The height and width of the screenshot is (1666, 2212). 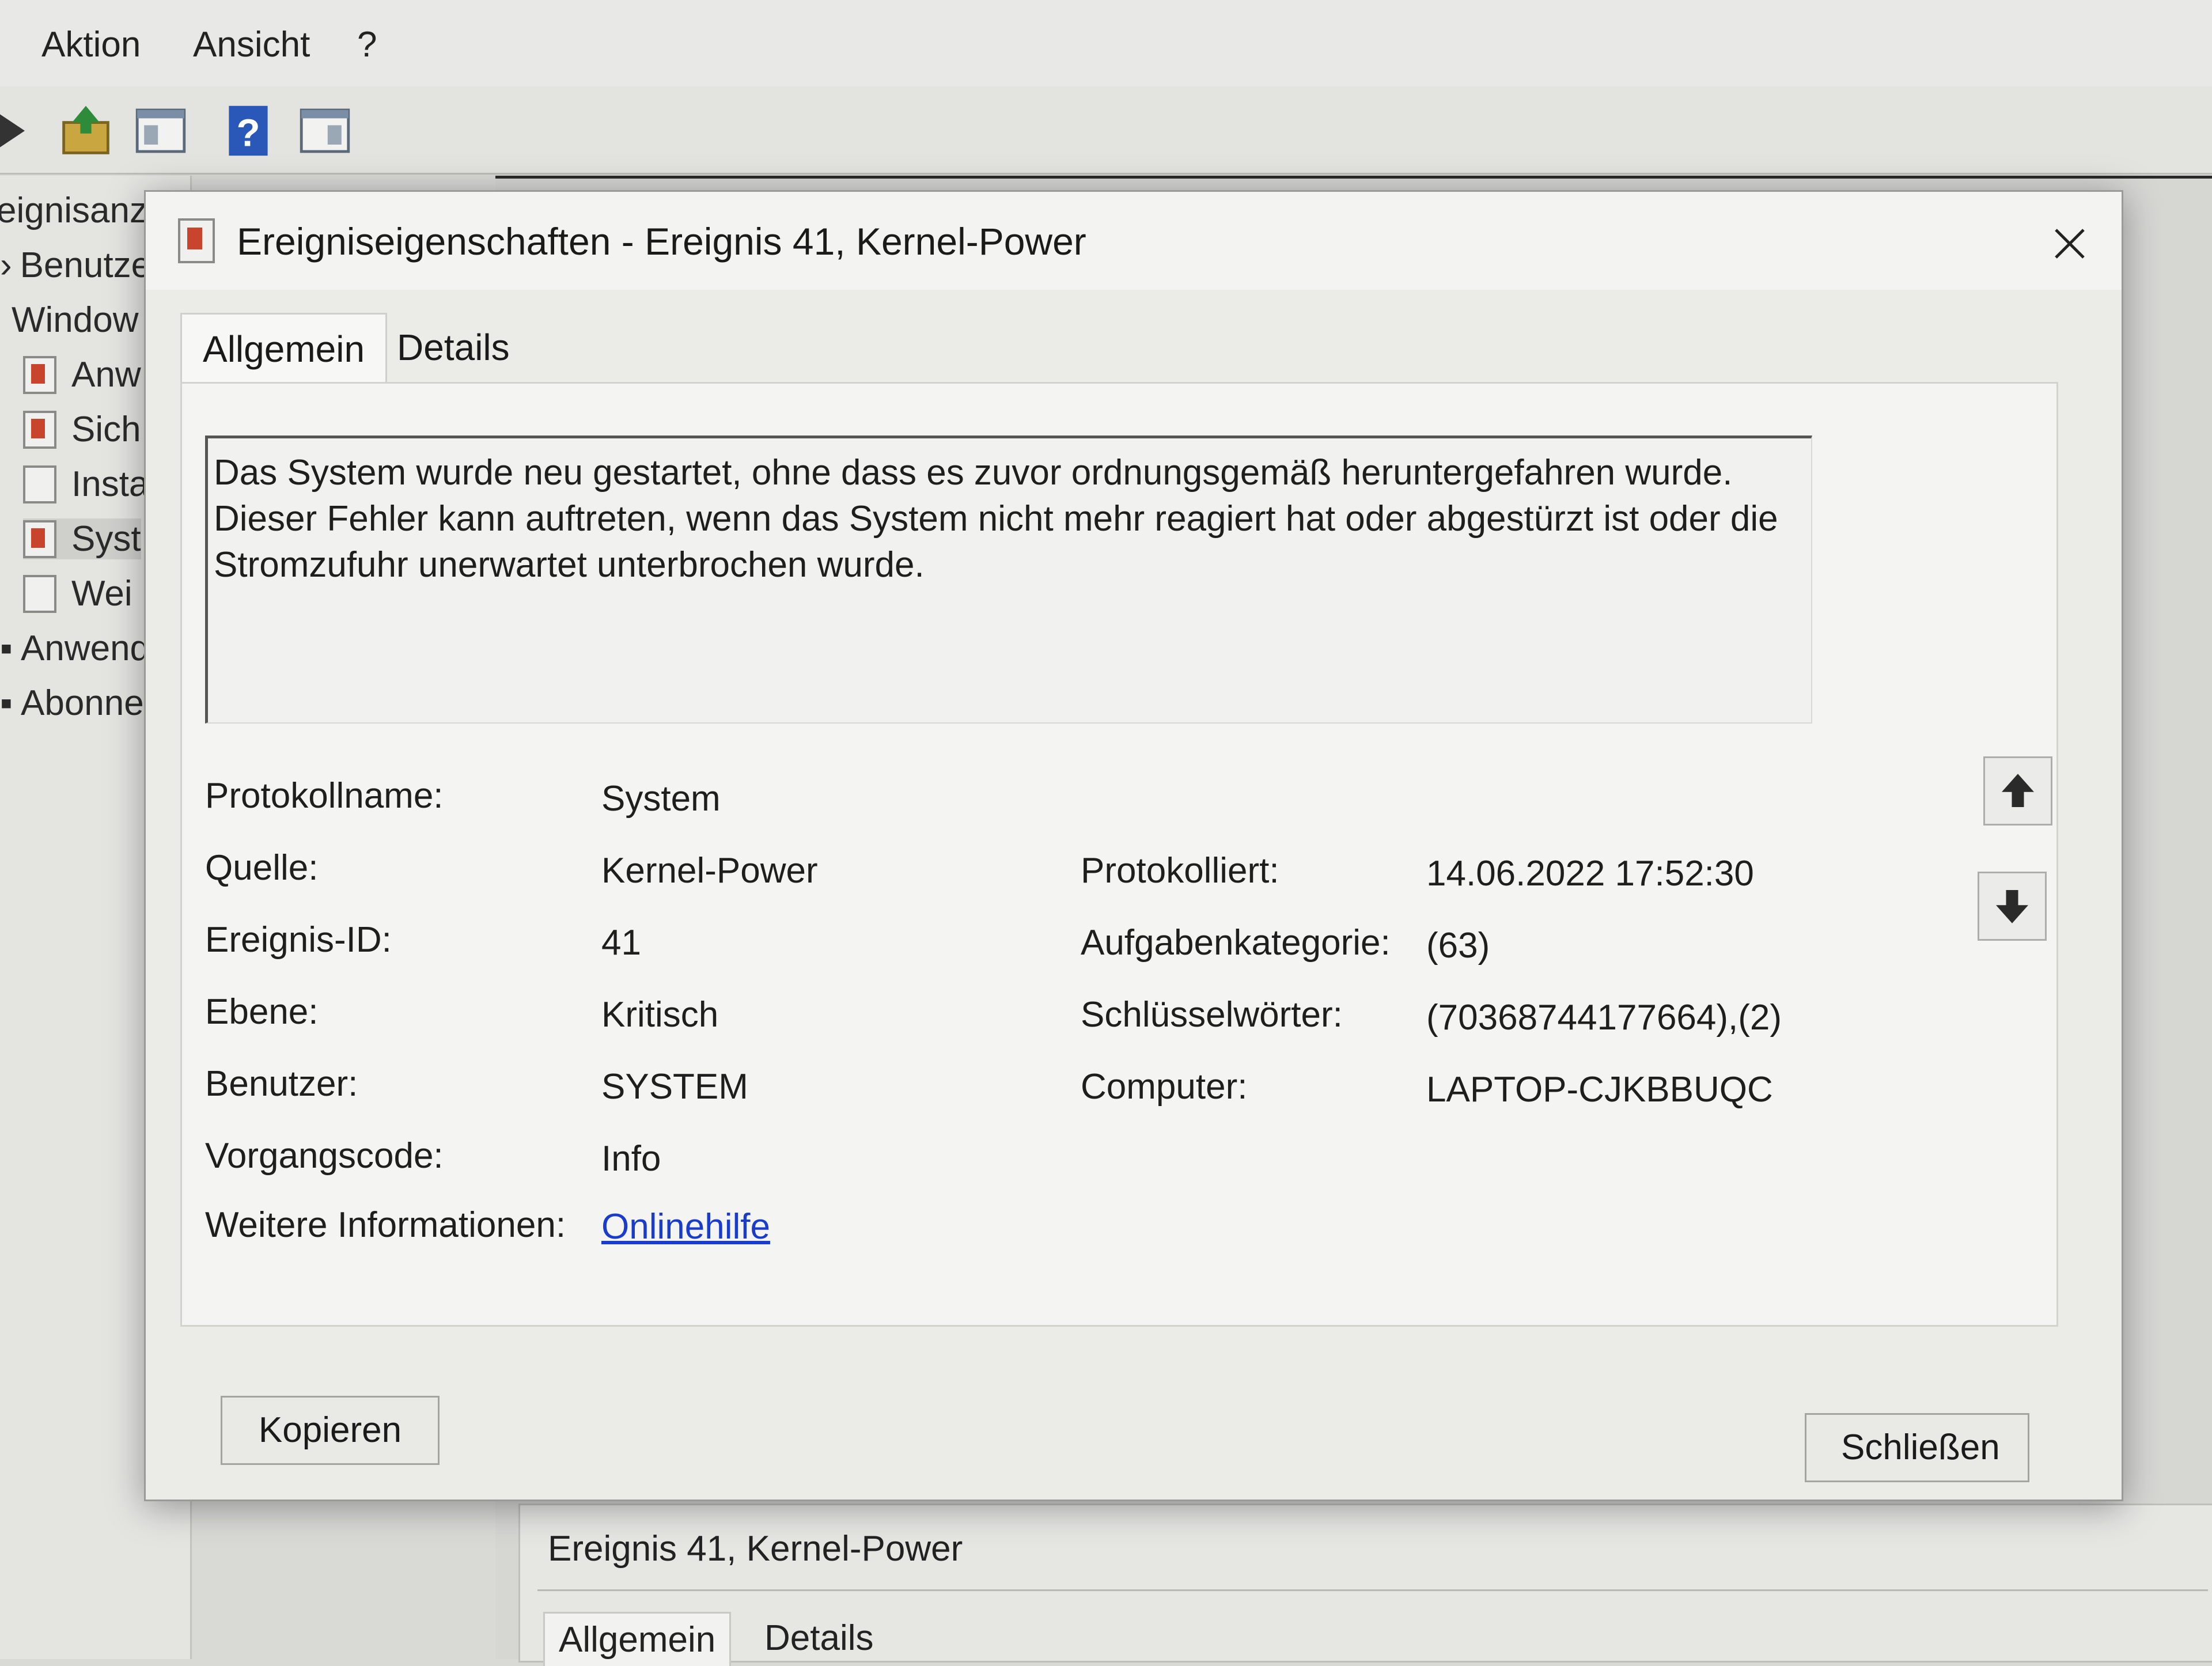 I want to click on tree-item-subscriptions: ▪ Abonne, so click(x=72, y=703).